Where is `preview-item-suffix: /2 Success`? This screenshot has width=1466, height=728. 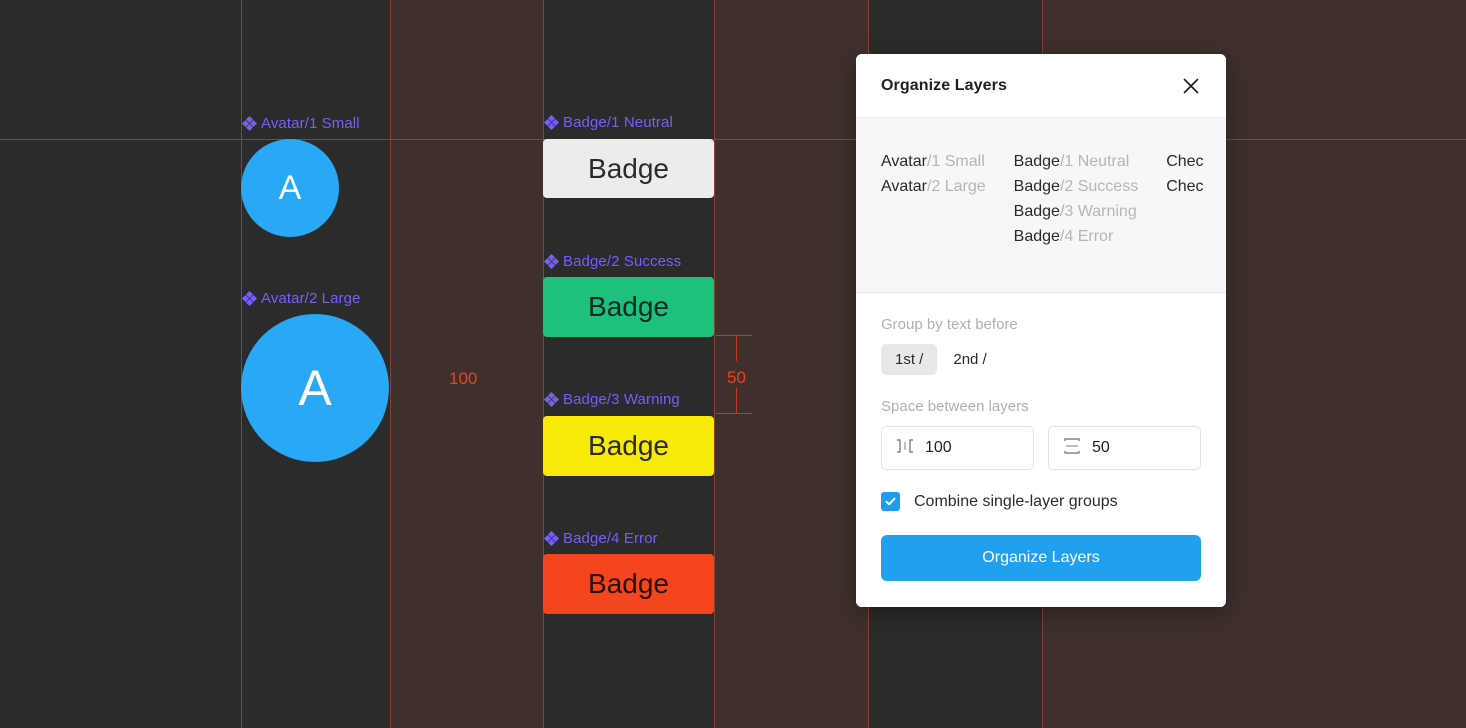
preview-item-suffix: /2 Success is located at coordinates (1099, 186).